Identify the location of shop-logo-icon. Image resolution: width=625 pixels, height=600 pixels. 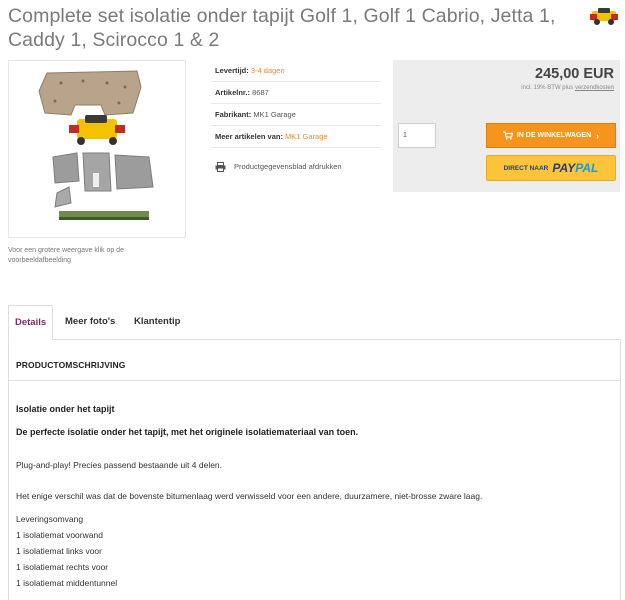
(604, 16).